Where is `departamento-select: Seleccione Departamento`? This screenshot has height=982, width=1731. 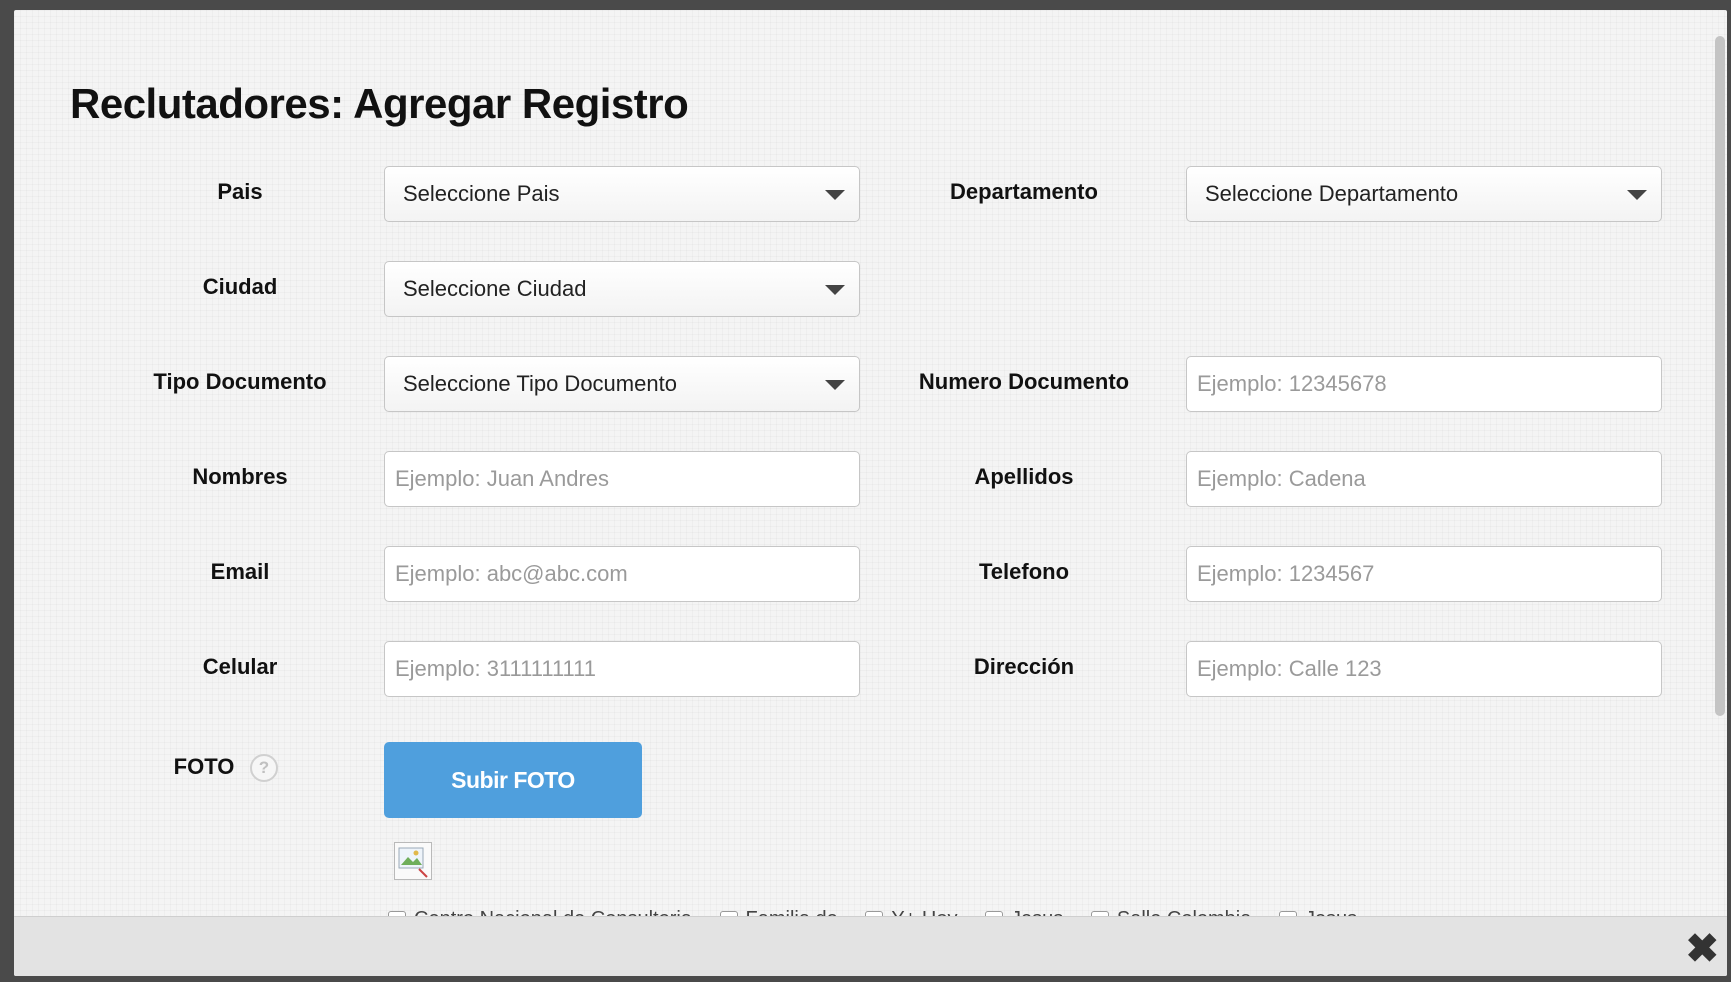 departamento-select: Seleccione Departamento is located at coordinates (1424, 194).